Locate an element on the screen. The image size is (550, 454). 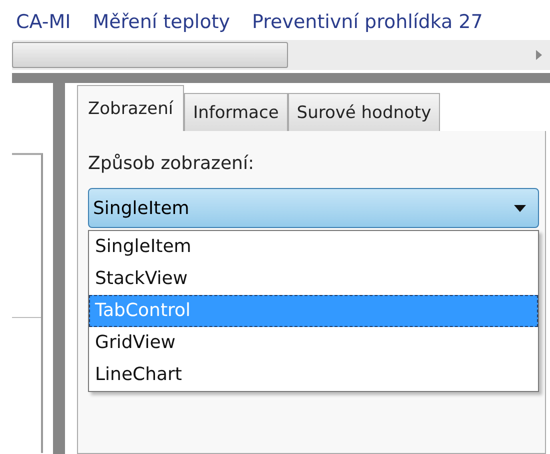
breadcrumb-link: Preventivní prohlídka 27 is located at coordinates (367, 22).